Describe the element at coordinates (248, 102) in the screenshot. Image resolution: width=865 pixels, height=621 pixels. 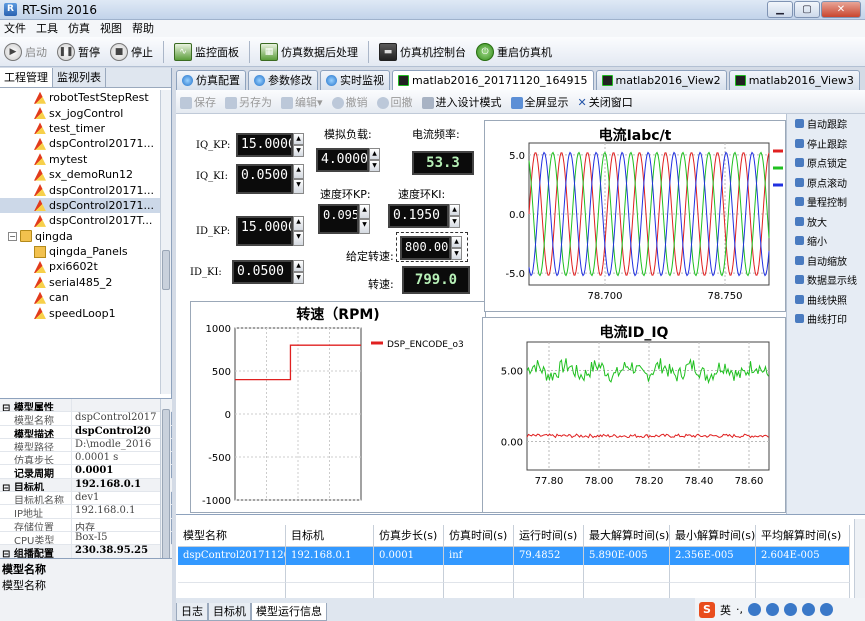
I see `save-as-button: 另存为` at that location.